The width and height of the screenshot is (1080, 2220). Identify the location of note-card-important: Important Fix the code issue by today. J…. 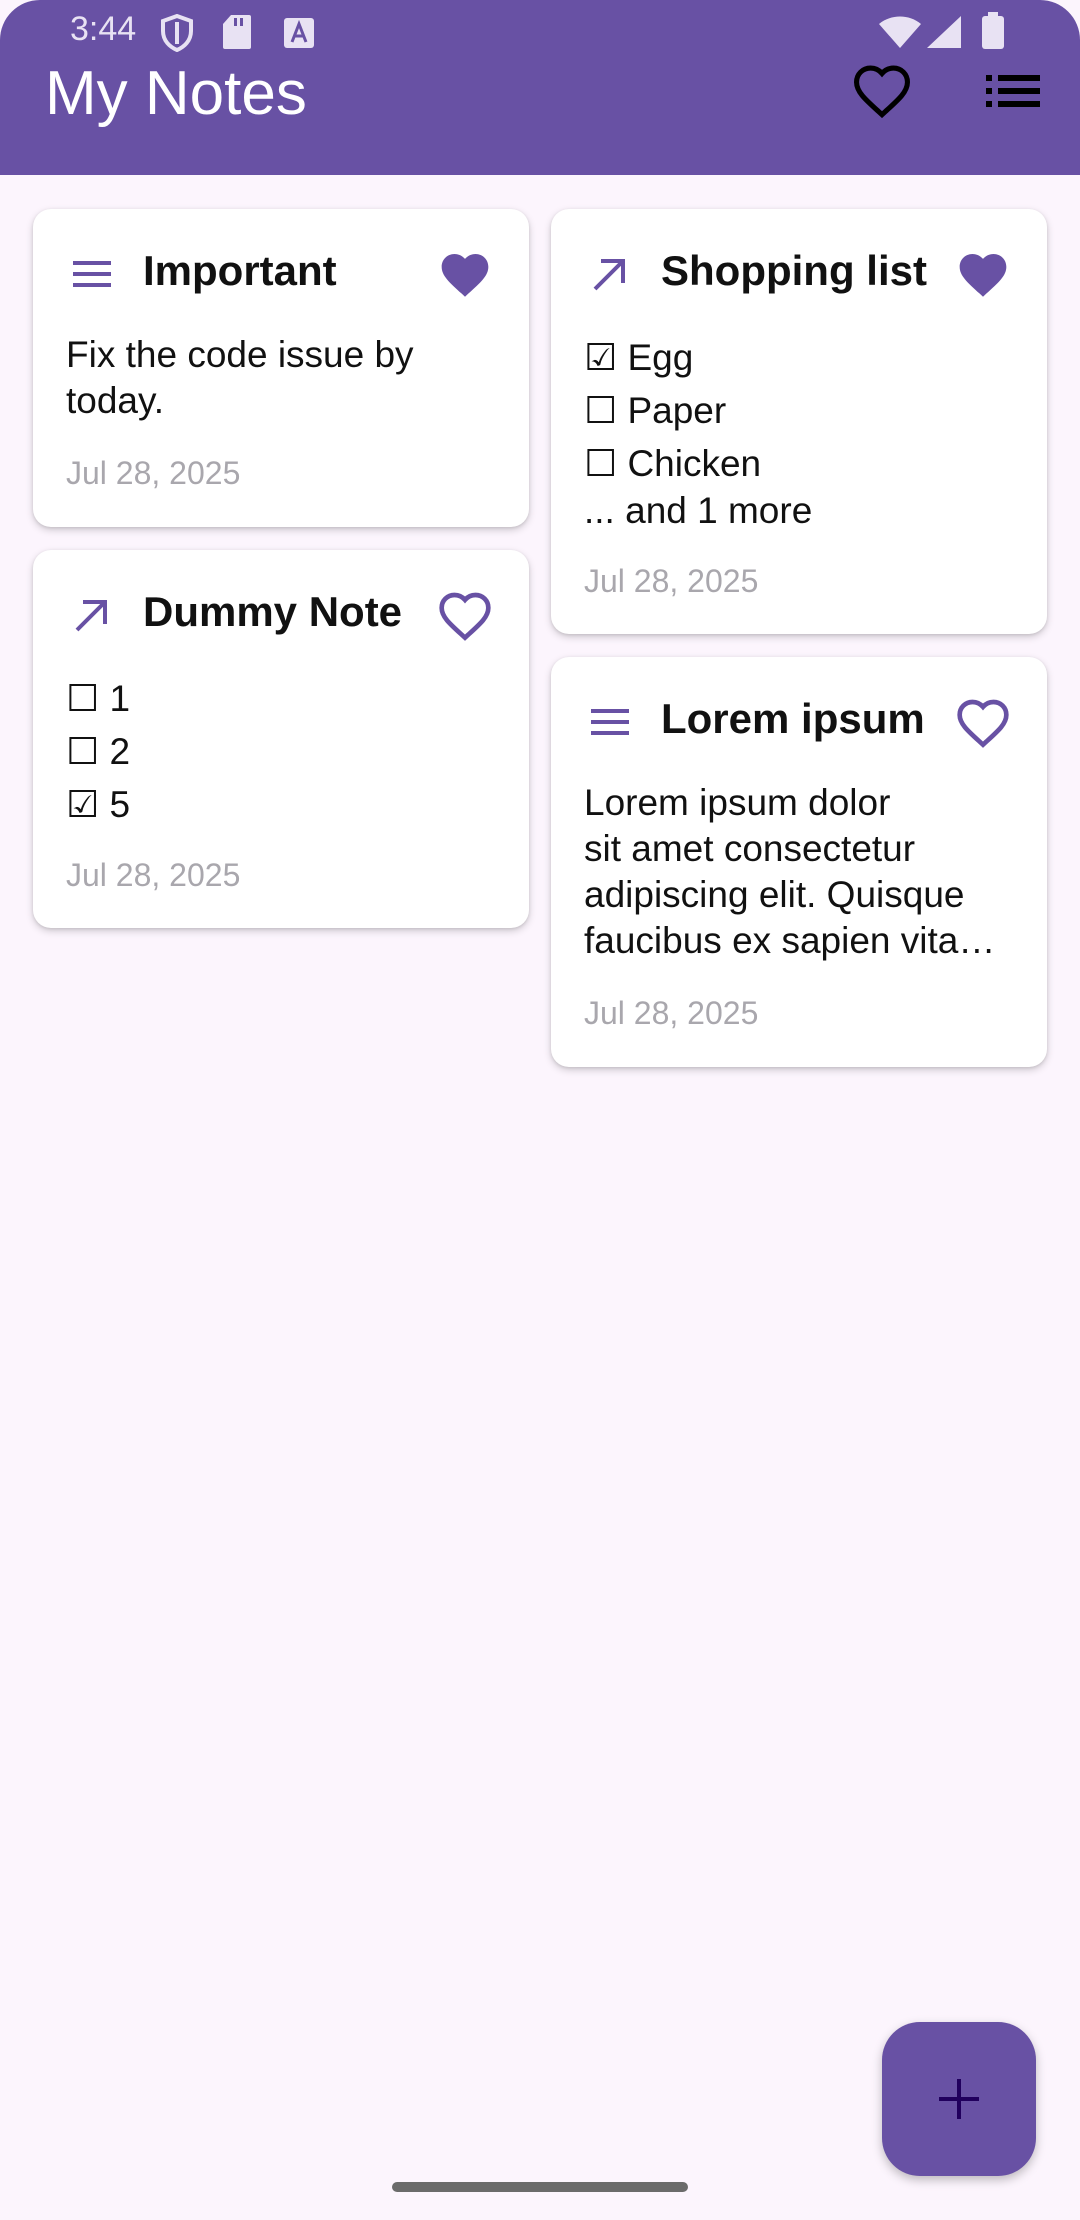
(281, 368).